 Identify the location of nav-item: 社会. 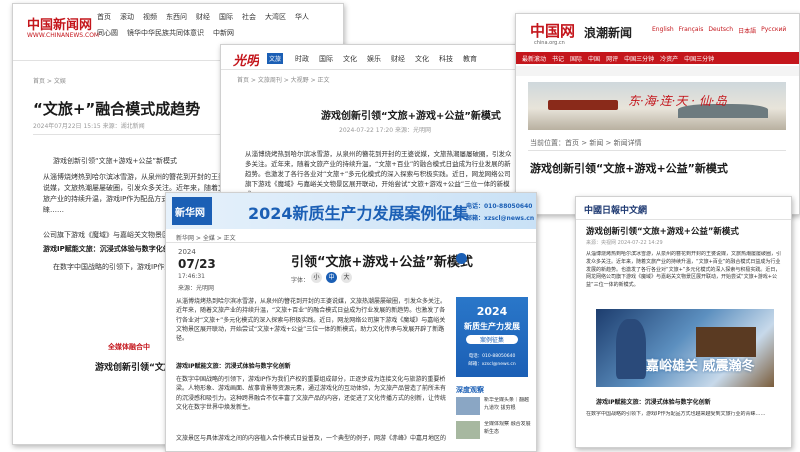
(249, 17).